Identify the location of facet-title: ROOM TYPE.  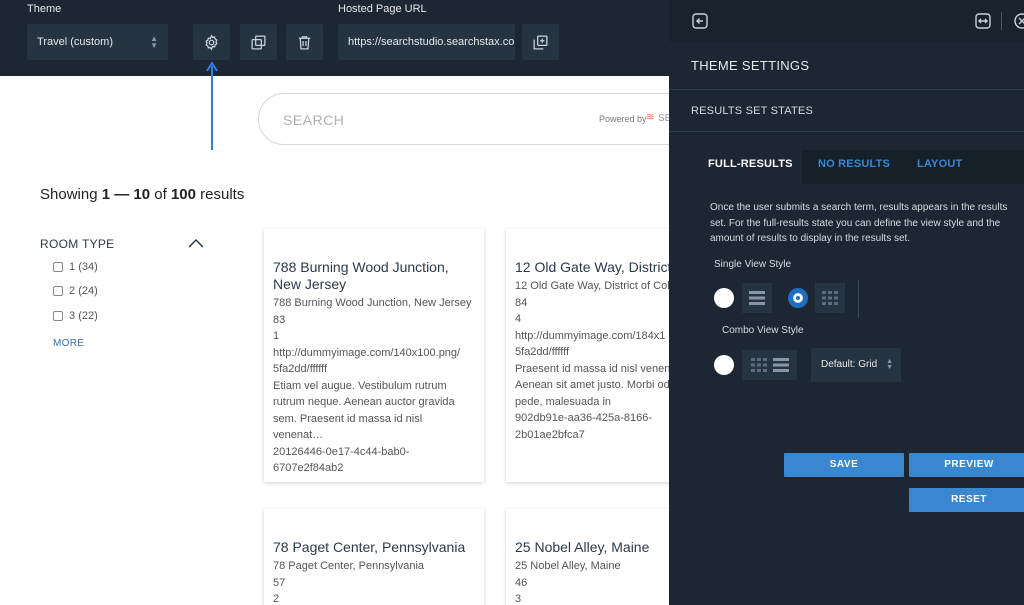
(77, 244).